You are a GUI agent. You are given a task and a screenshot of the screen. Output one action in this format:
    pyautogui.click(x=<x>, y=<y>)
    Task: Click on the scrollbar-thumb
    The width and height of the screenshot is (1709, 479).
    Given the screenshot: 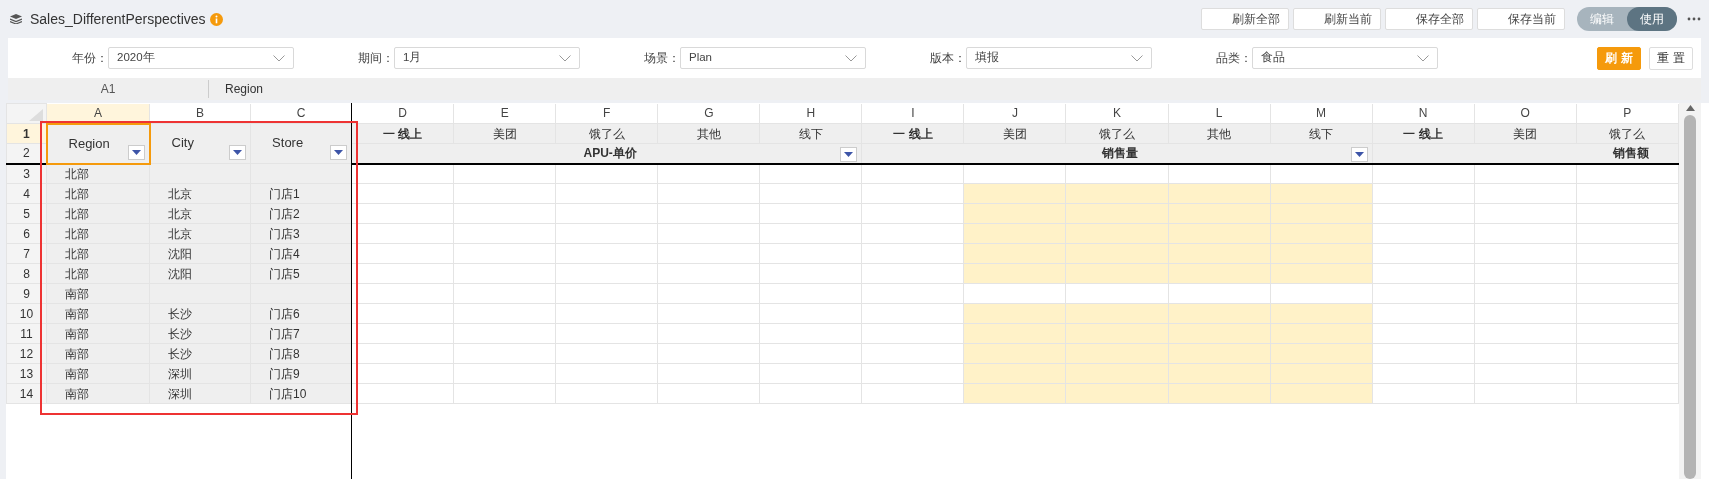 What is the action you would take?
    pyautogui.click(x=1690, y=297)
    